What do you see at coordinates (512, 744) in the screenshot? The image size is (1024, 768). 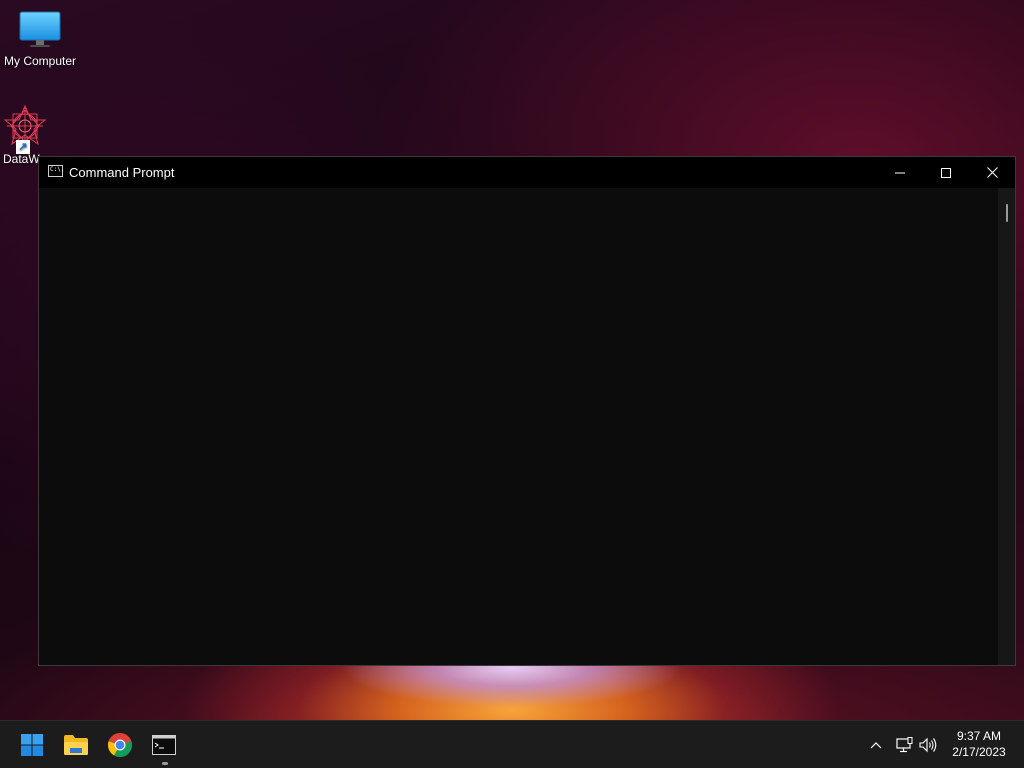 I see `taskbar: 9:37 AM 2/17/2023` at bounding box center [512, 744].